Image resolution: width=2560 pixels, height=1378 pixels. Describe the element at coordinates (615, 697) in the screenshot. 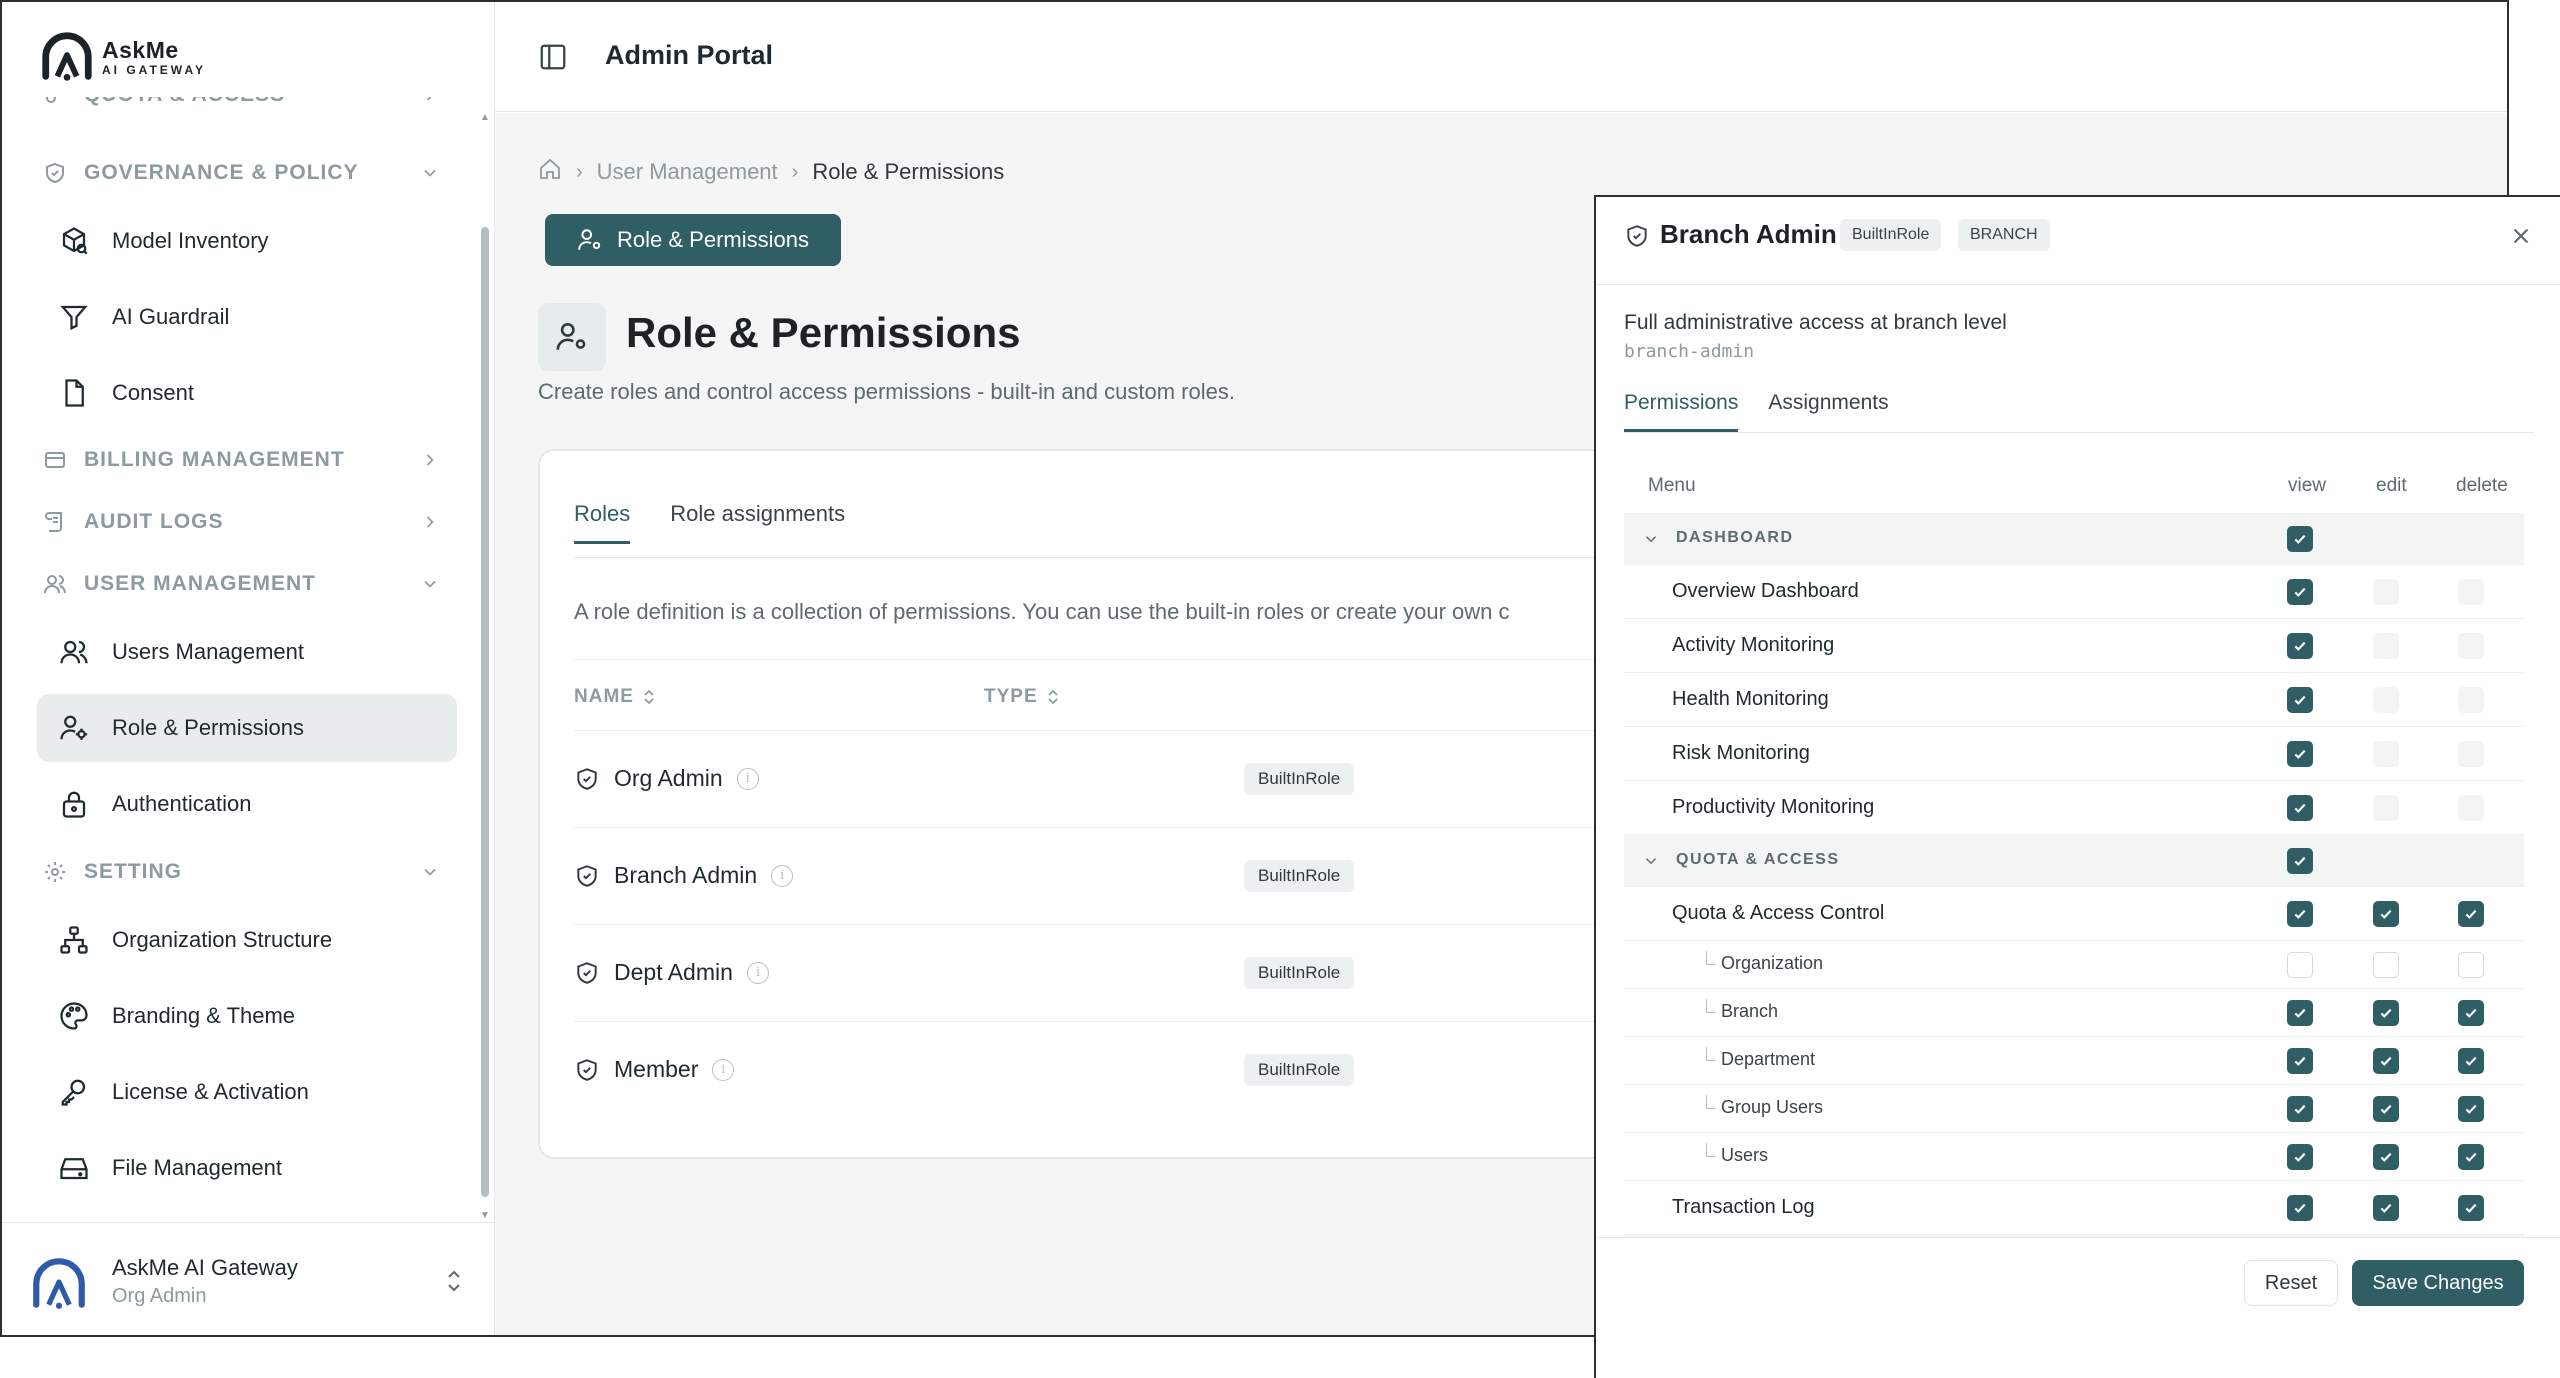

I see `column-header-name: NAME` at that location.